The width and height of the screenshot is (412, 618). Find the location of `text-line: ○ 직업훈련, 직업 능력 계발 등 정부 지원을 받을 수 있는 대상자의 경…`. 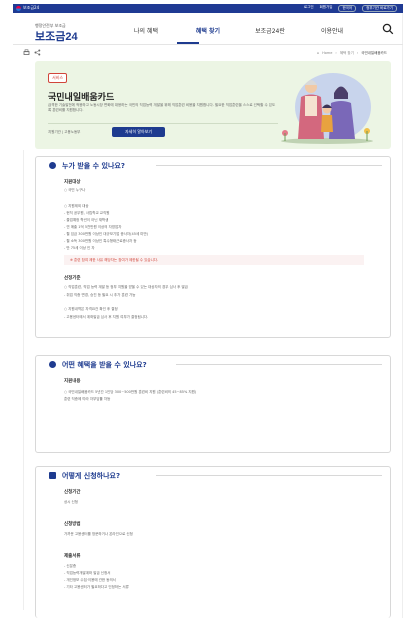

text-line: ○ 직업훈련, 직업 능력 계발 등 정부 지원을 받을 수 있는 대상자의 경… is located at coordinates (126, 287).